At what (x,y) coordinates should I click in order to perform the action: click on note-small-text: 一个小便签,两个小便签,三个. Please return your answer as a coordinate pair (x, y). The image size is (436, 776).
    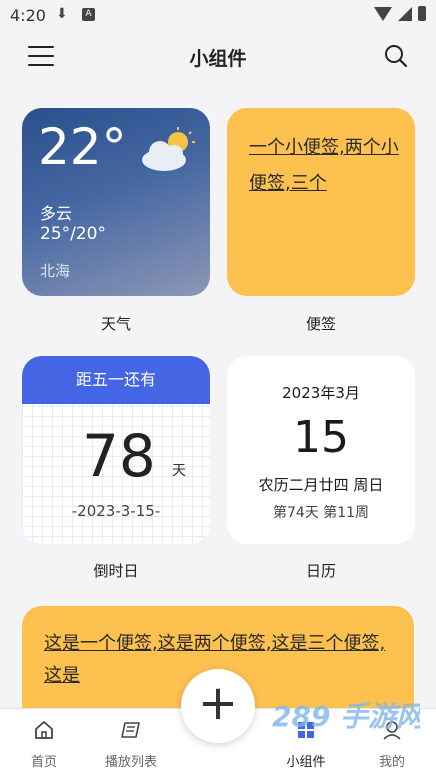
    Looking at the image, I should click on (324, 165).